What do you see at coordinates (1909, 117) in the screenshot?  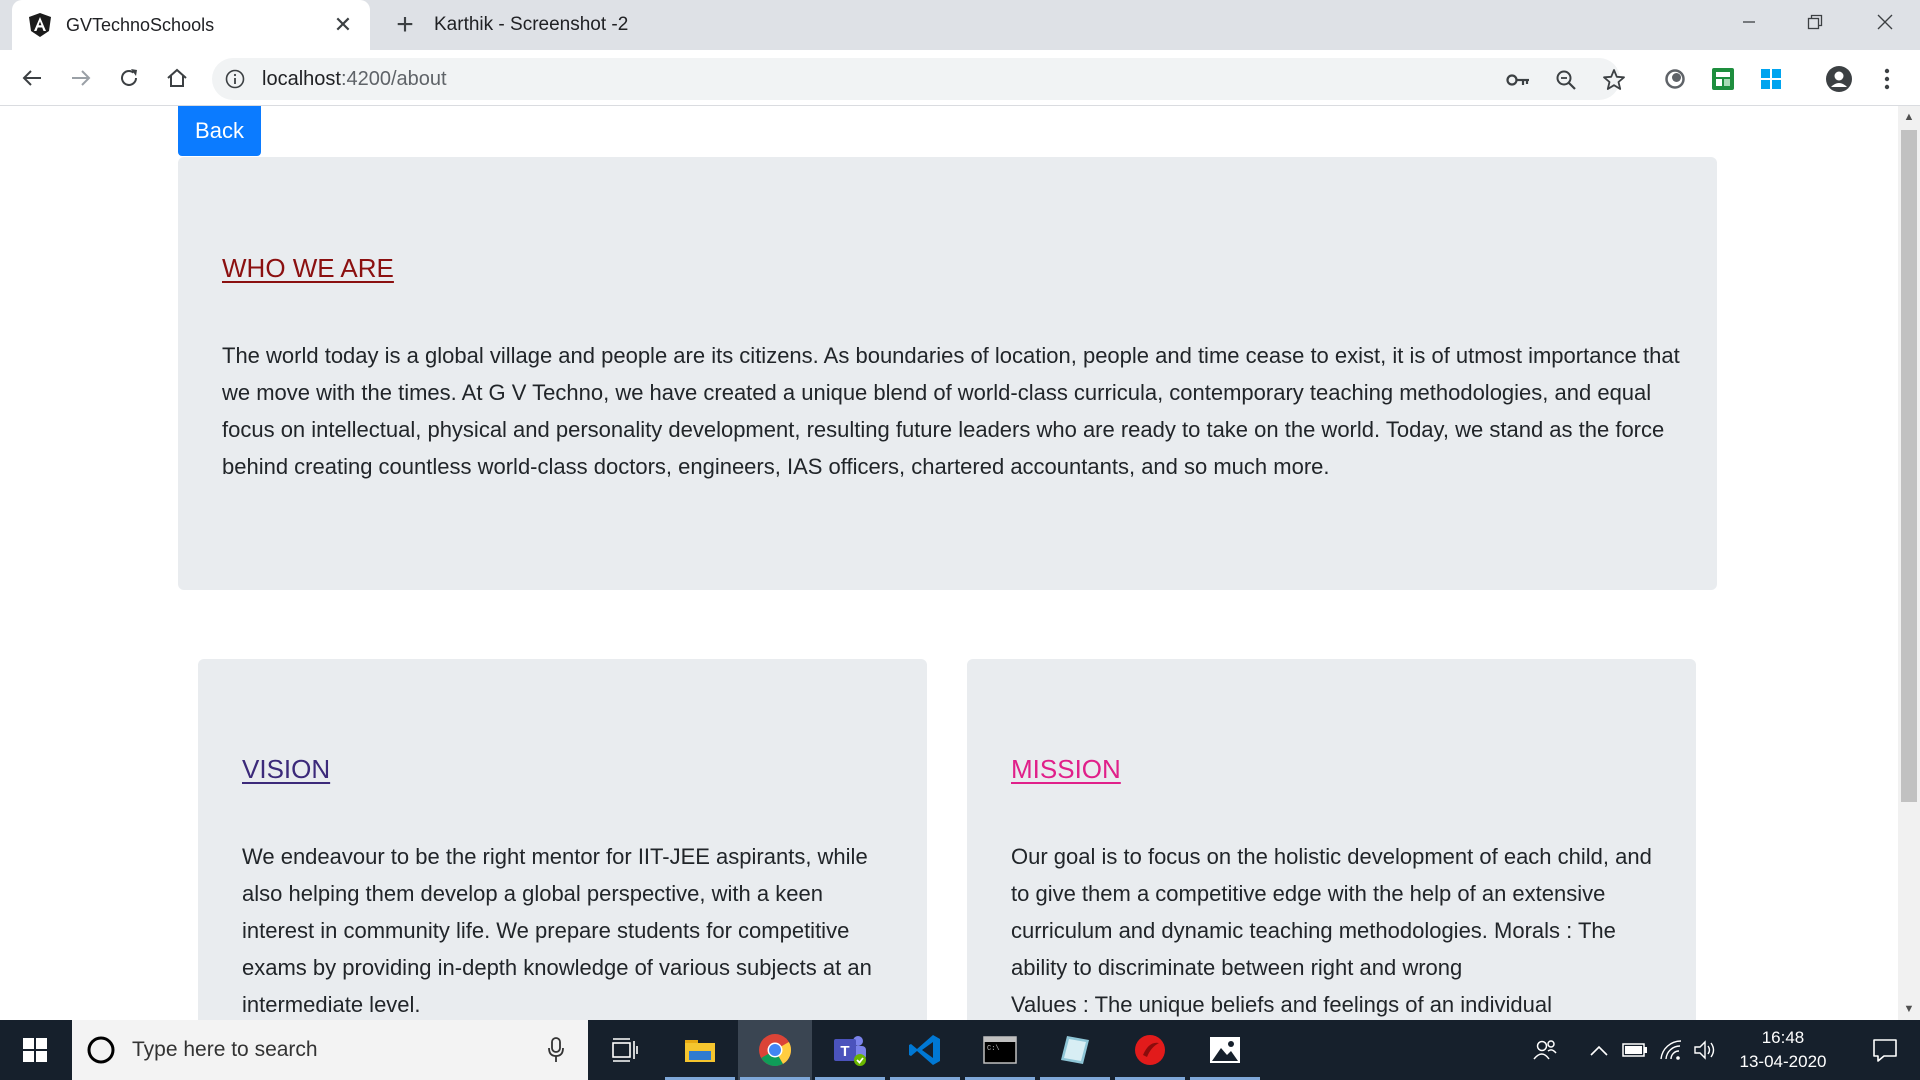 I see `scroll-up-icon: ▲` at bounding box center [1909, 117].